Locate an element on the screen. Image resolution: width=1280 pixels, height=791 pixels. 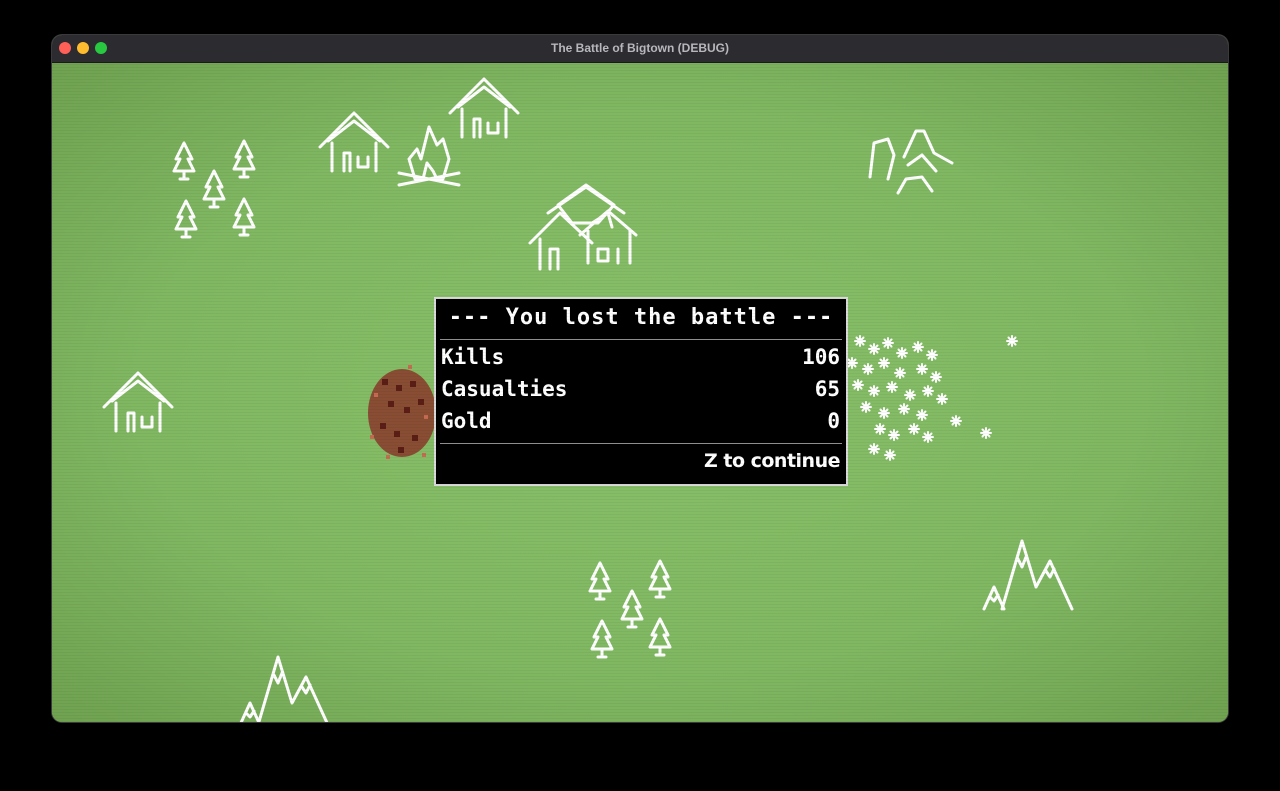
house-northeast is located at coordinates (484, 108).